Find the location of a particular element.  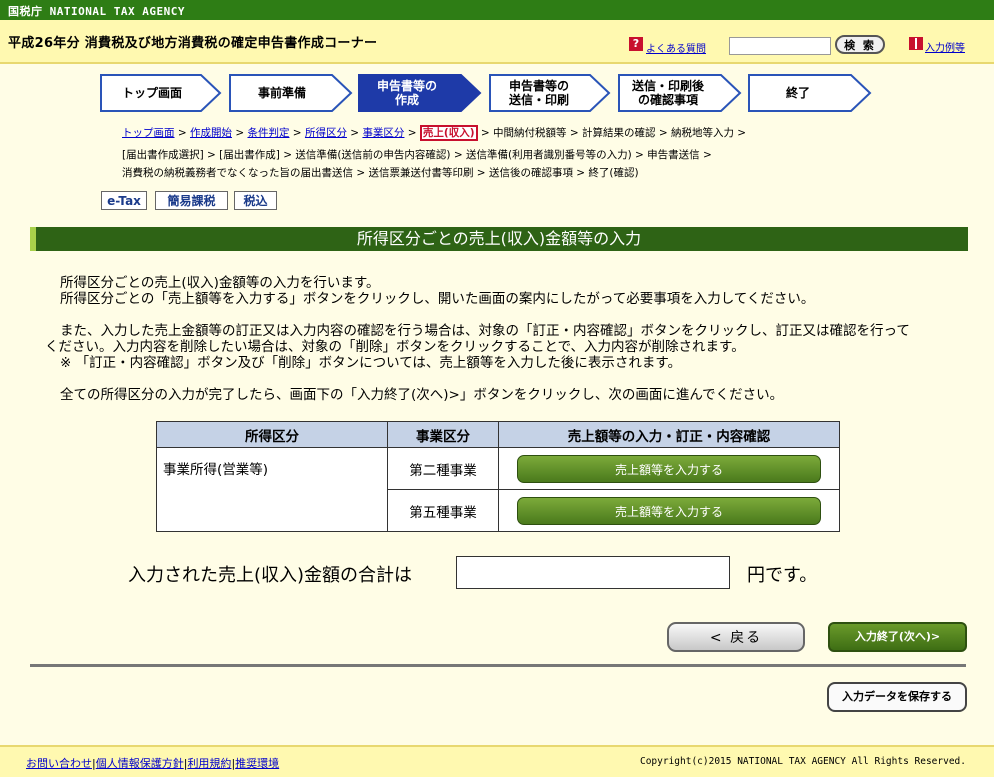

footer-privacy-link: 個人情報保護方針 is located at coordinates (140, 763).